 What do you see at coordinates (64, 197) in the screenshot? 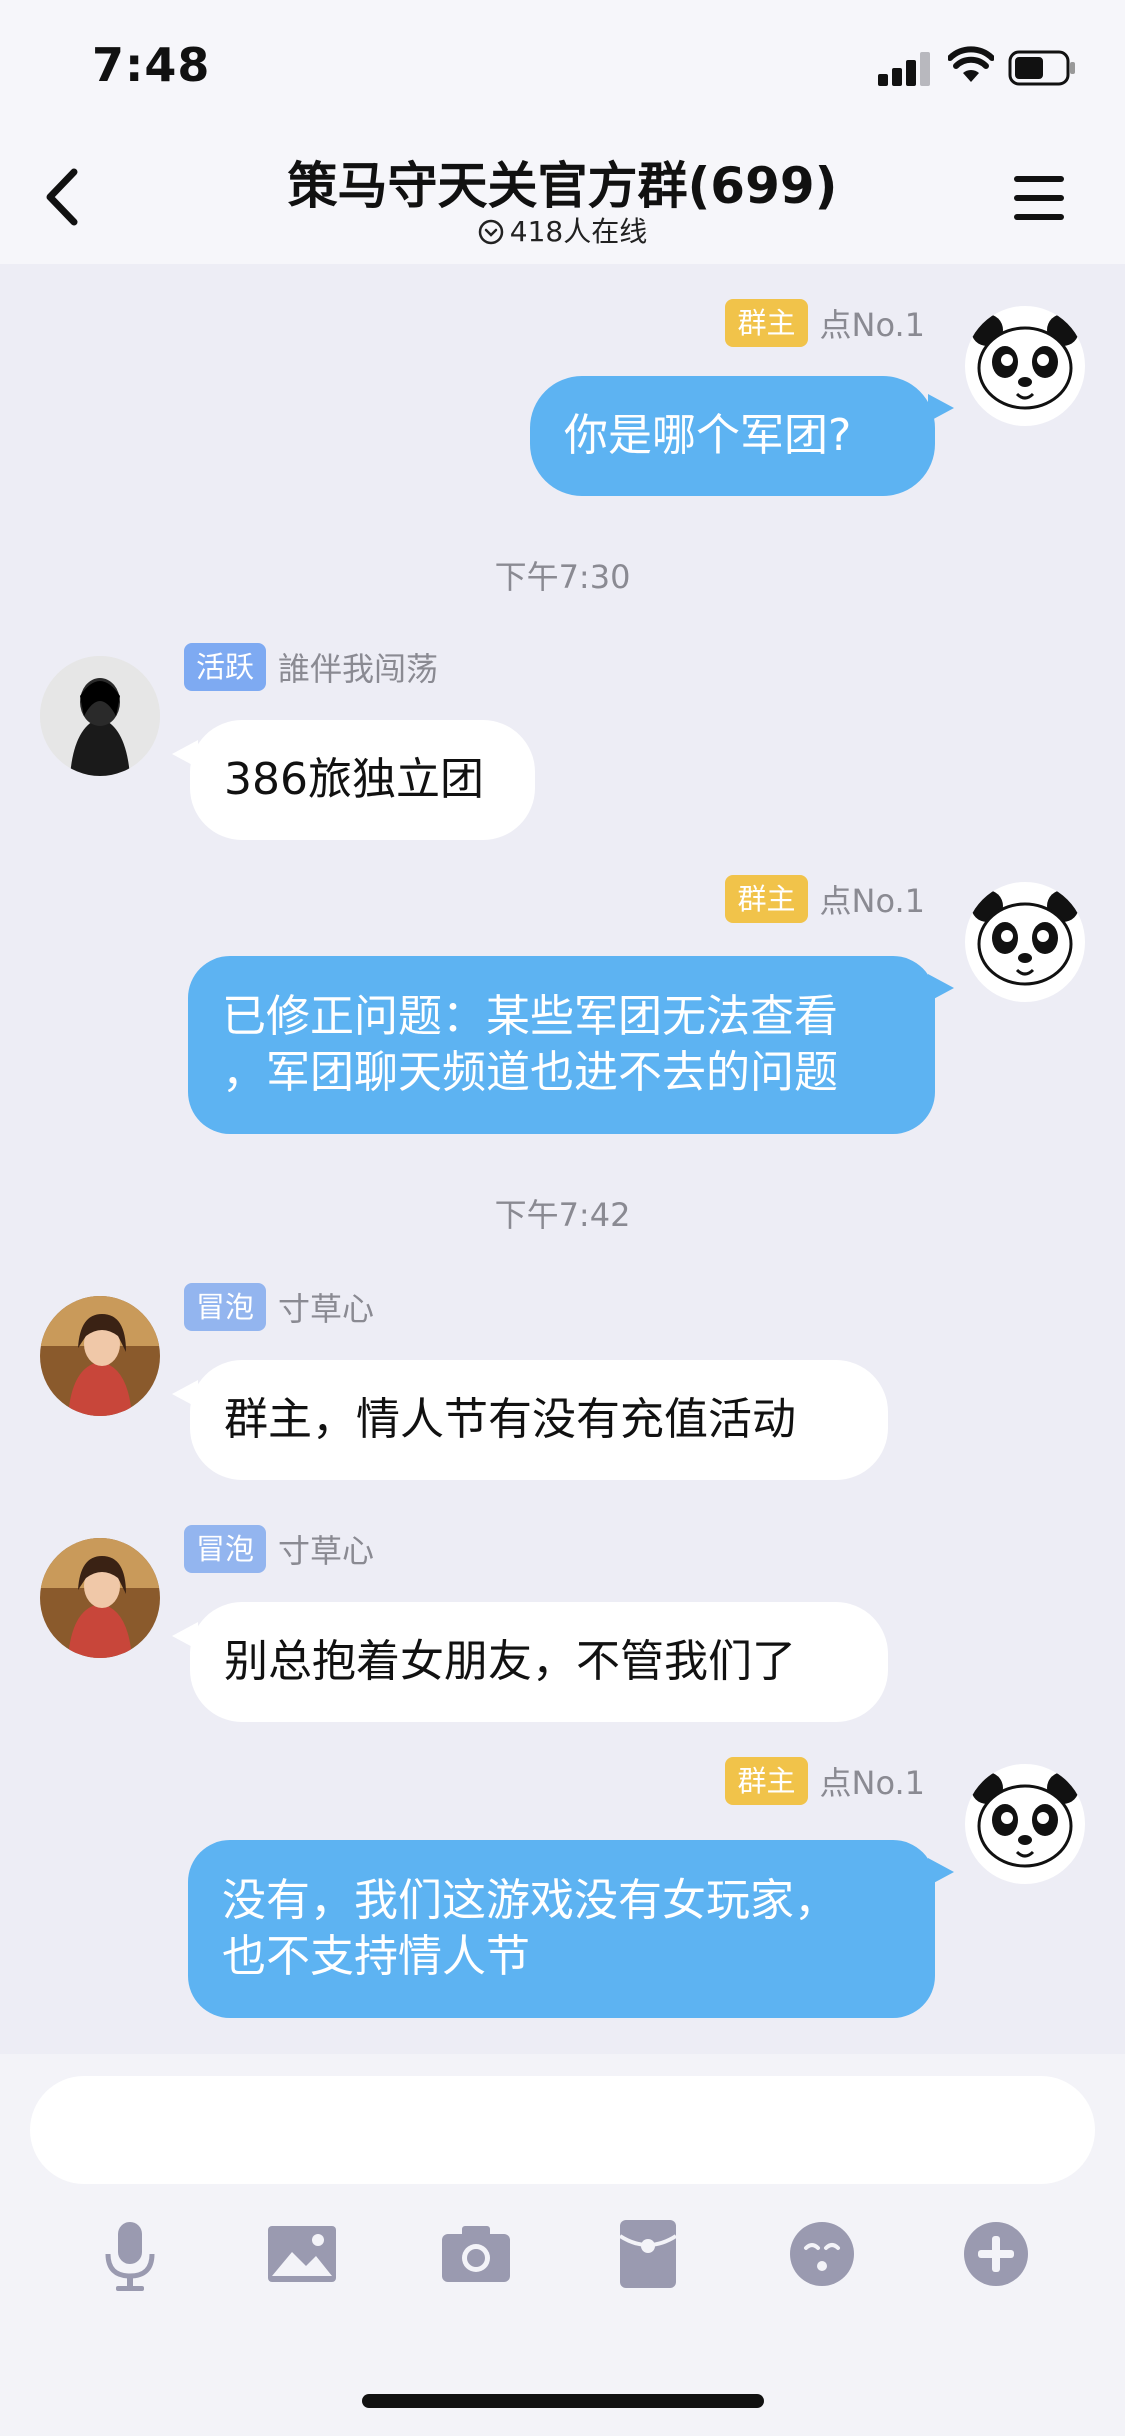
I see `back-icon` at bounding box center [64, 197].